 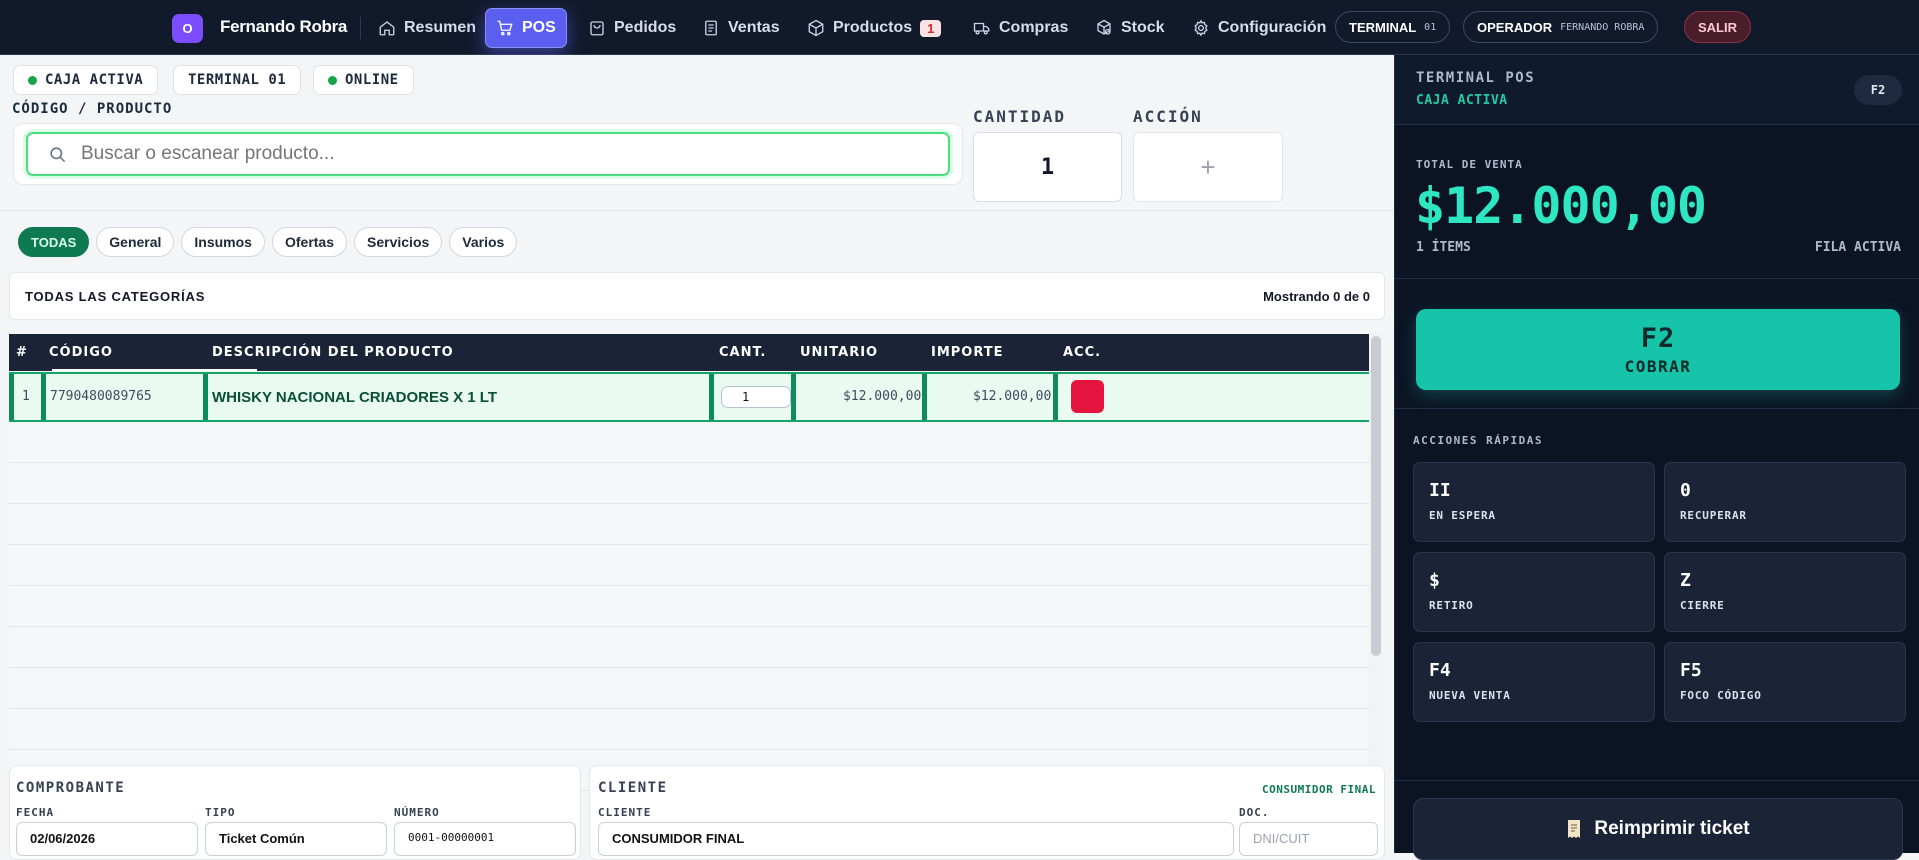 What do you see at coordinates (1047, 167) in the screenshot?
I see `quantity-input: 1` at bounding box center [1047, 167].